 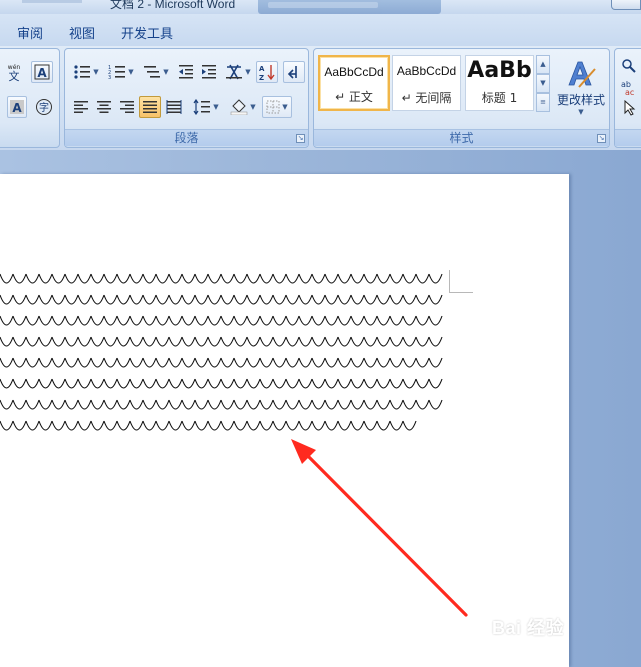 I want to click on distributed-button, so click(x=174, y=107).